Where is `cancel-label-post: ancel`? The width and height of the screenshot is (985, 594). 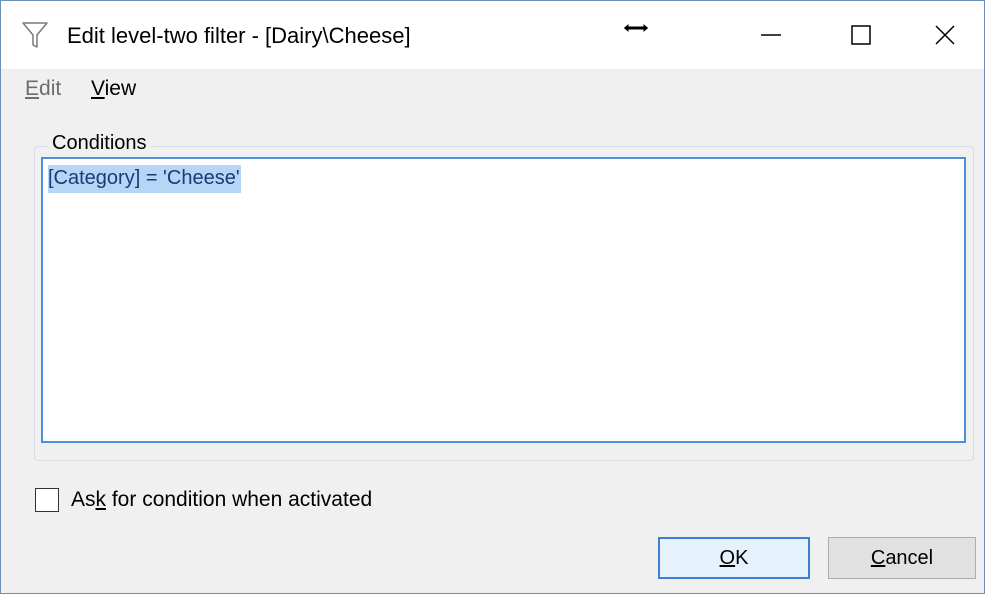 cancel-label-post: ancel is located at coordinates (909, 557).